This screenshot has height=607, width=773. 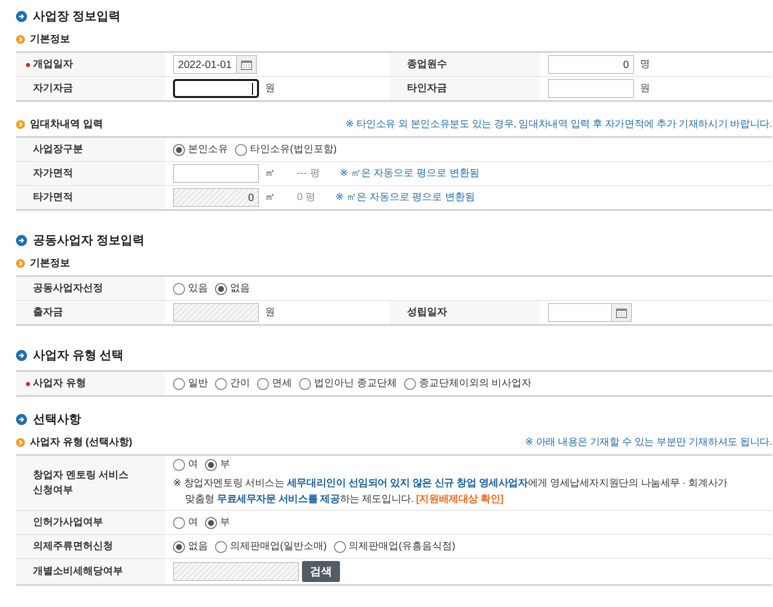 I want to click on field-label: 타가면적, so click(x=53, y=198).